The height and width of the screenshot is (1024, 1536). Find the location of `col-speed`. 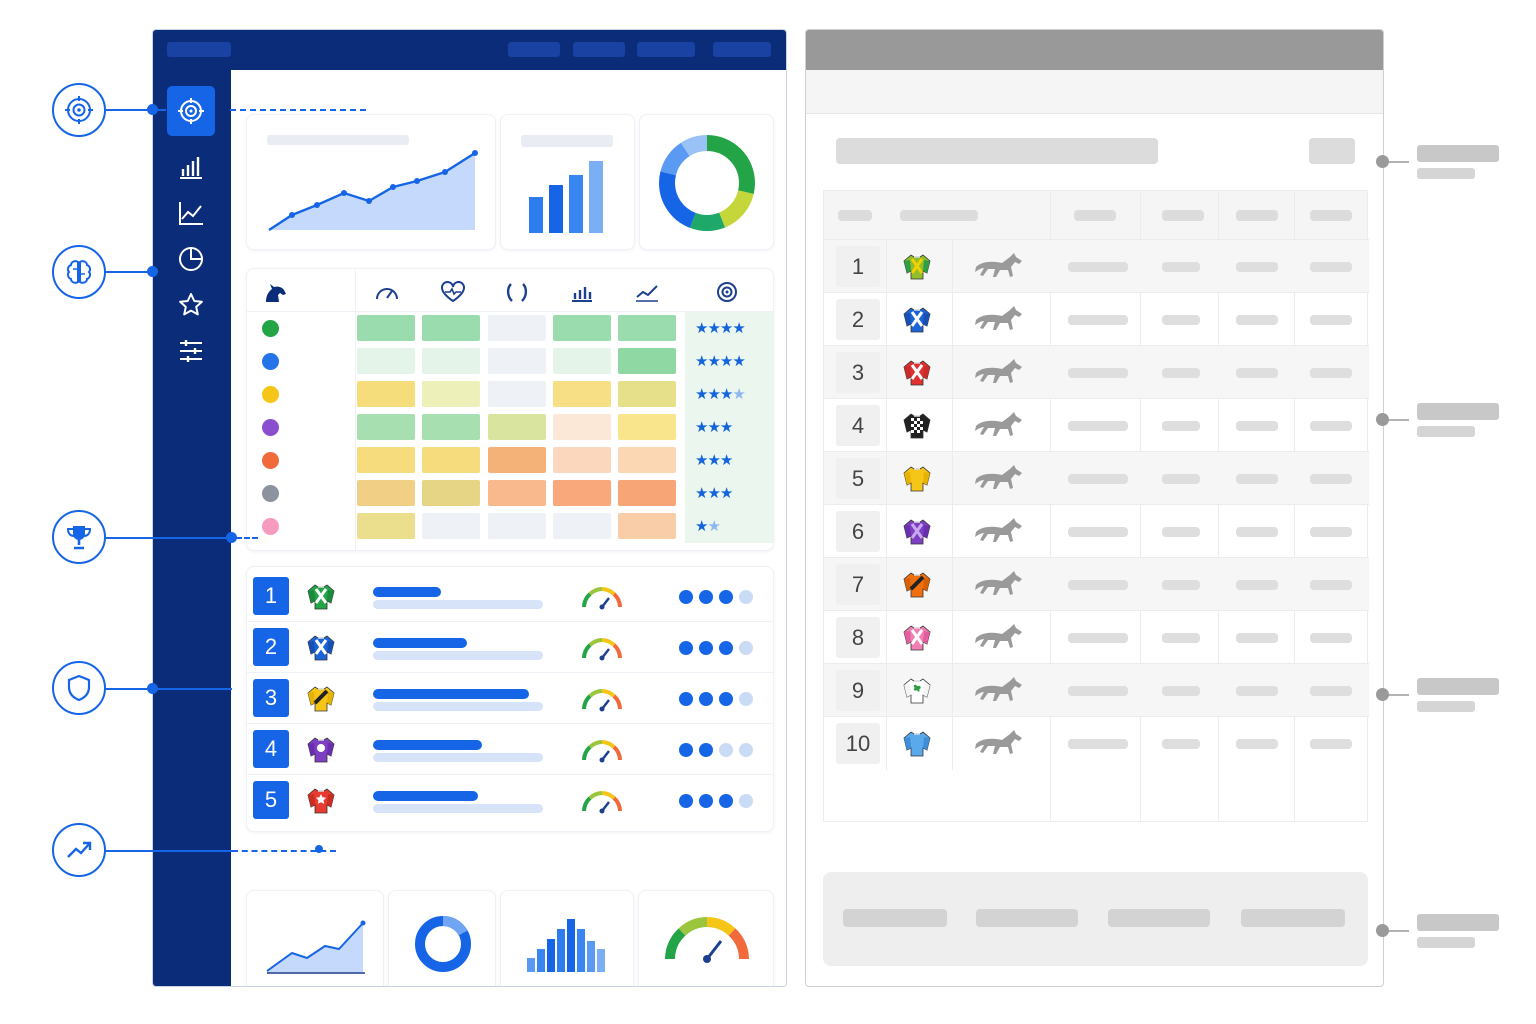

col-speed is located at coordinates (387, 292).